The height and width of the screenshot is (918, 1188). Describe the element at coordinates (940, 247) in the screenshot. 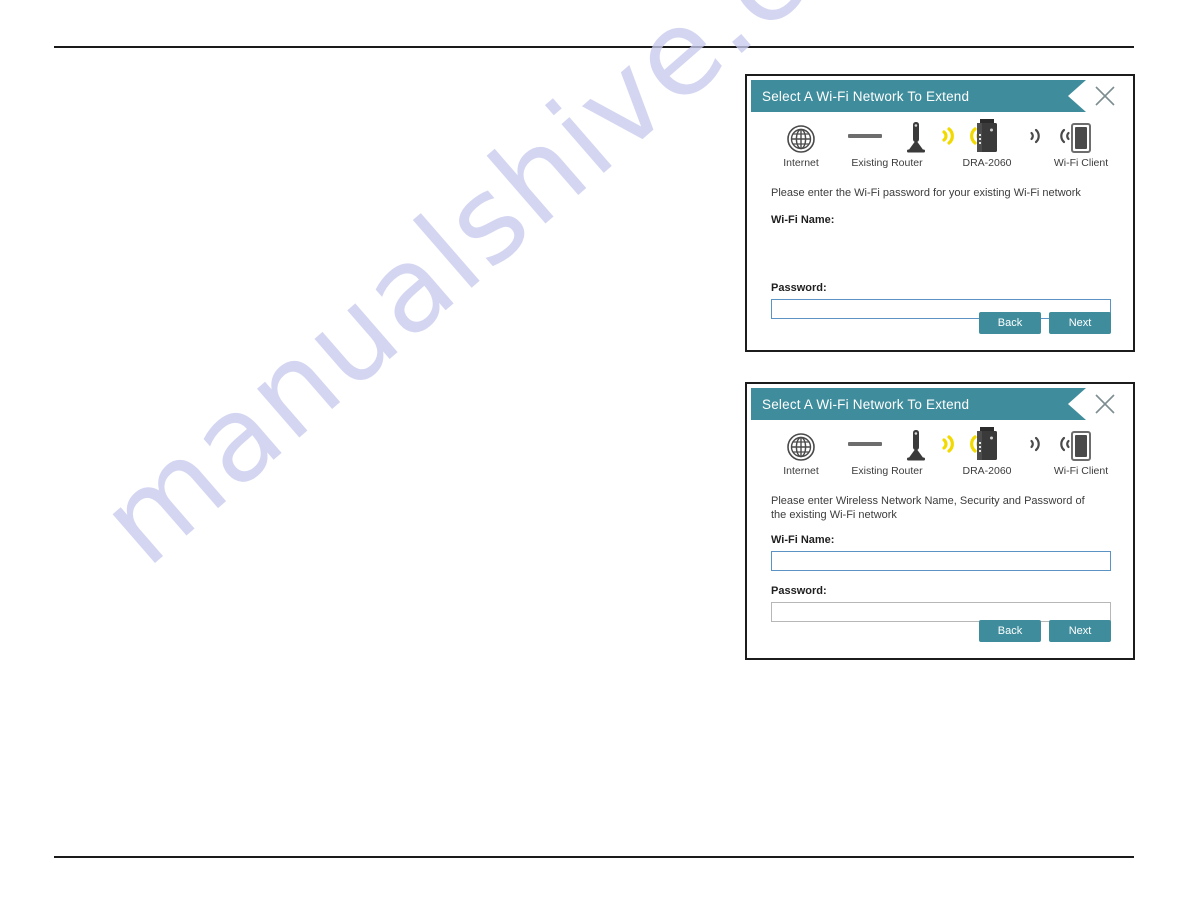

I see `wifi-name-value-empty` at that location.